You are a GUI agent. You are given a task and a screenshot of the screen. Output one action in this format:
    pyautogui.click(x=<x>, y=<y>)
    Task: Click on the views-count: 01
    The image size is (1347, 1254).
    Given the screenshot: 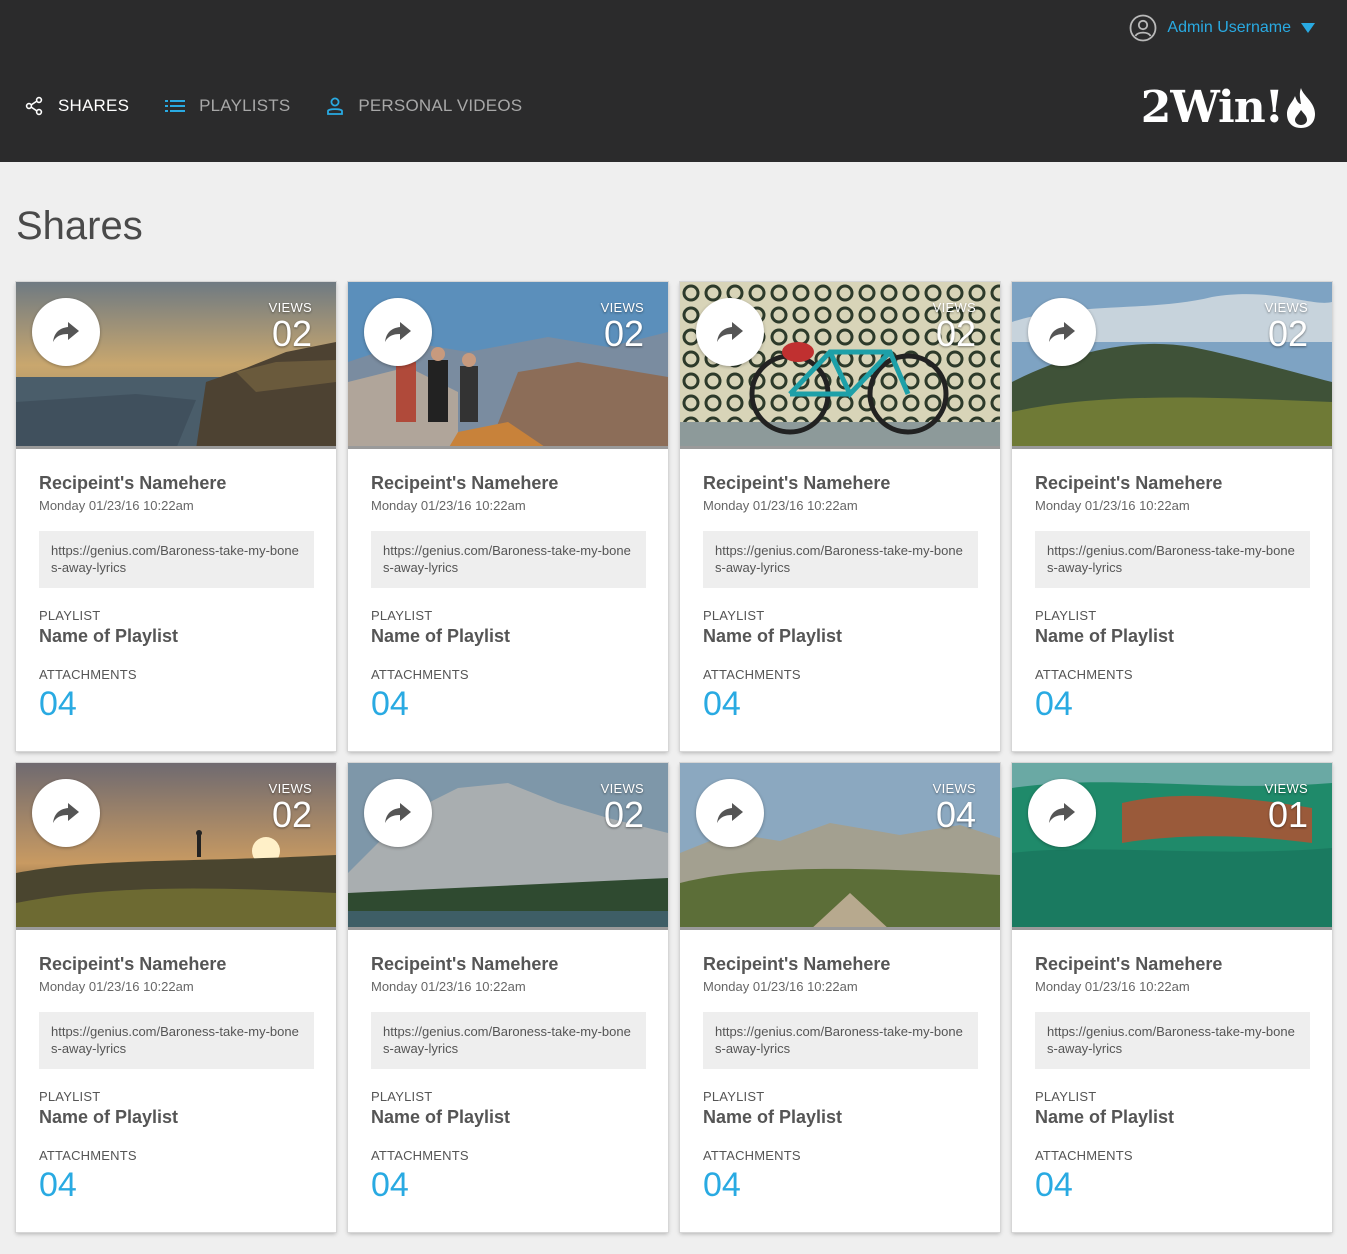 What is the action you would take?
    pyautogui.click(x=1287, y=814)
    